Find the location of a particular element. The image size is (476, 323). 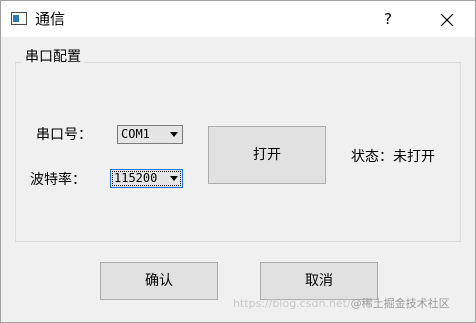

confirm-button: 确认 is located at coordinates (159, 281).